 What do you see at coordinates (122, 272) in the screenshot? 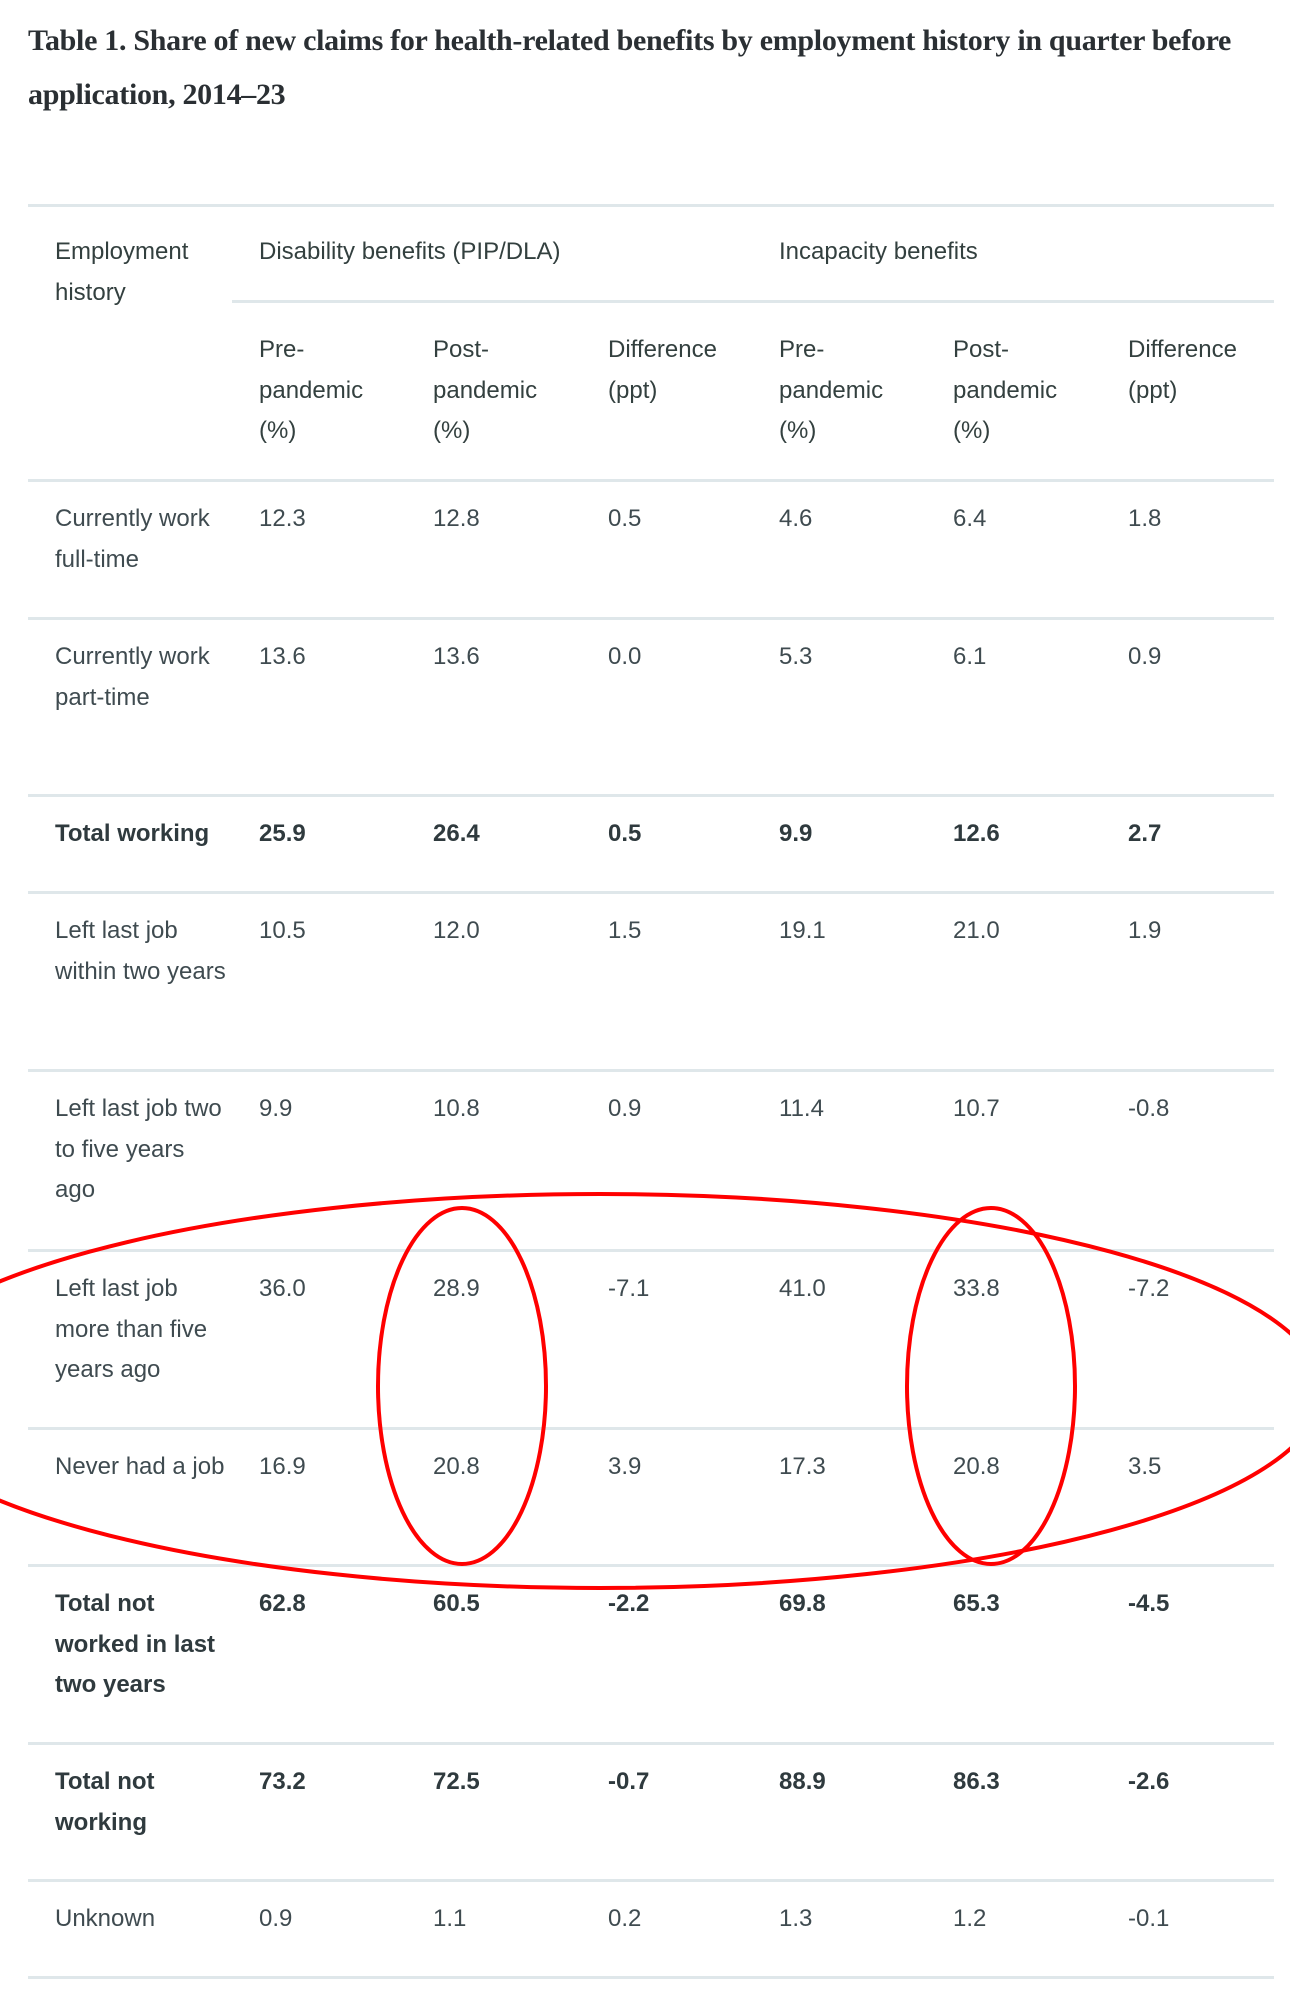
I see `header-employment-history: Employment history` at bounding box center [122, 272].